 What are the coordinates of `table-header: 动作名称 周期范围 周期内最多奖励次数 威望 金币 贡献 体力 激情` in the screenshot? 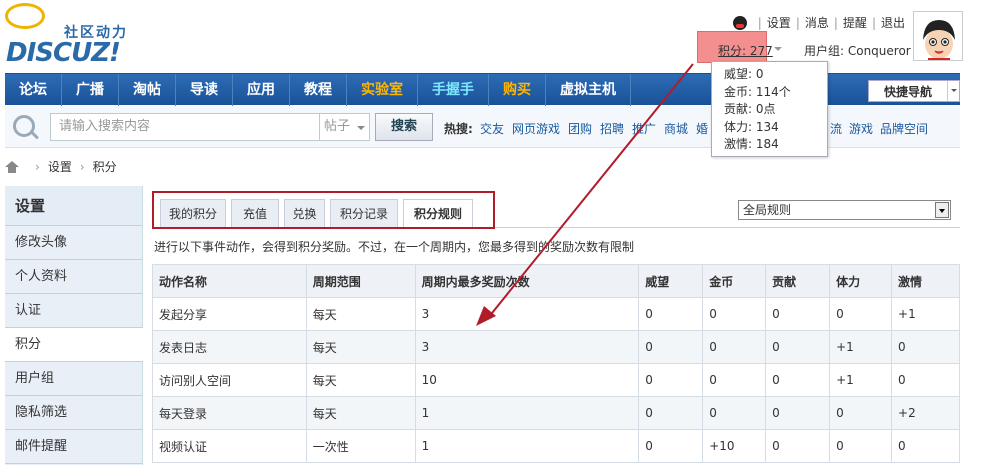 It's located at (556, 281).